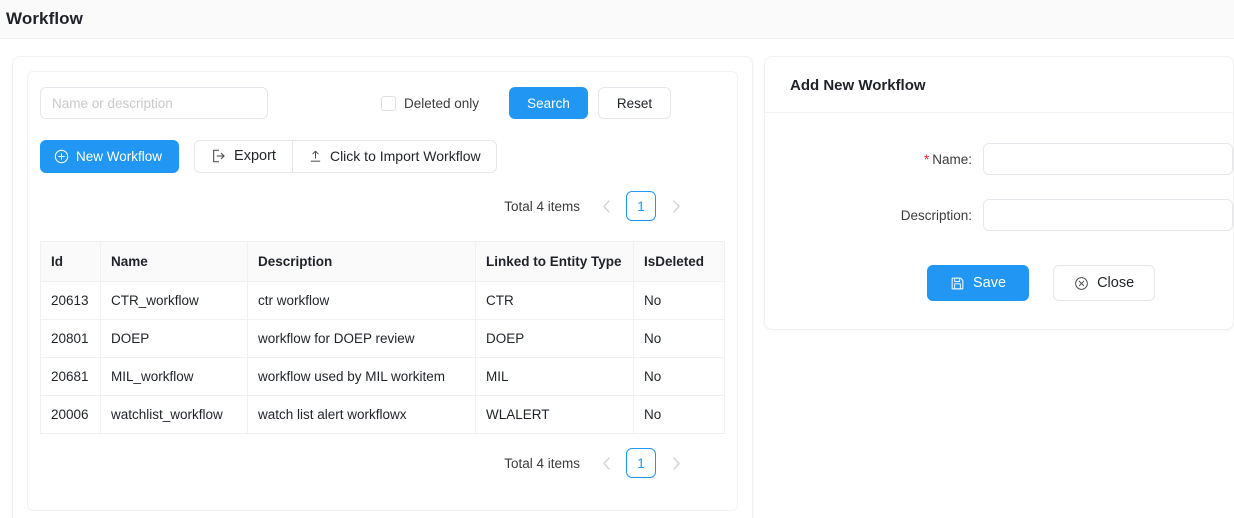  I want to click on deleted-only-checkbox-wrap: Deleted only, so click(430, 103).